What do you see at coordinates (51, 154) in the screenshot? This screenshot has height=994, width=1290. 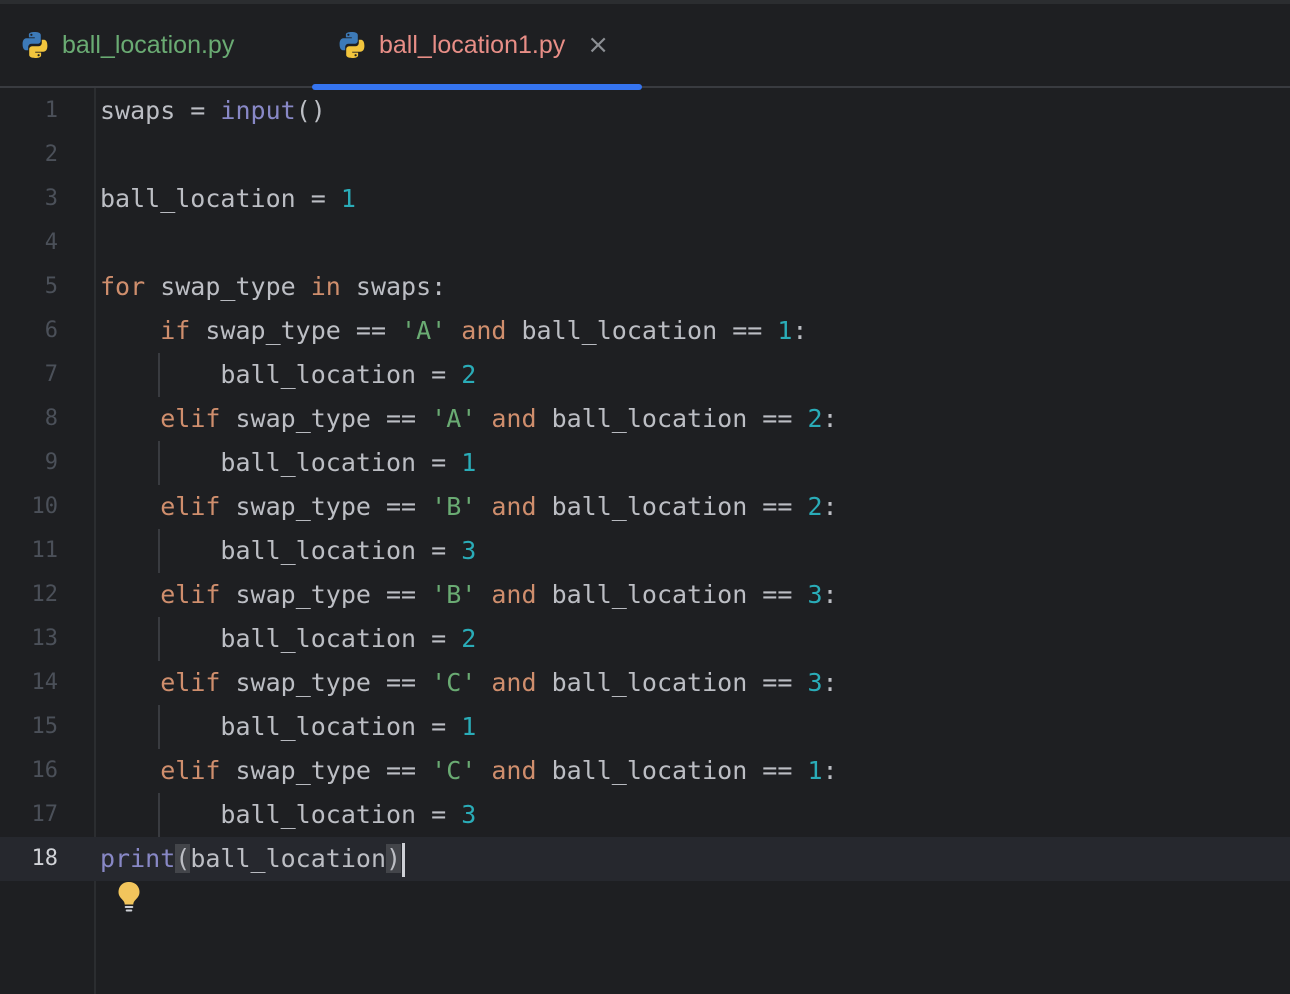 I see `line-number: 2` at bounding box center [51, 154].